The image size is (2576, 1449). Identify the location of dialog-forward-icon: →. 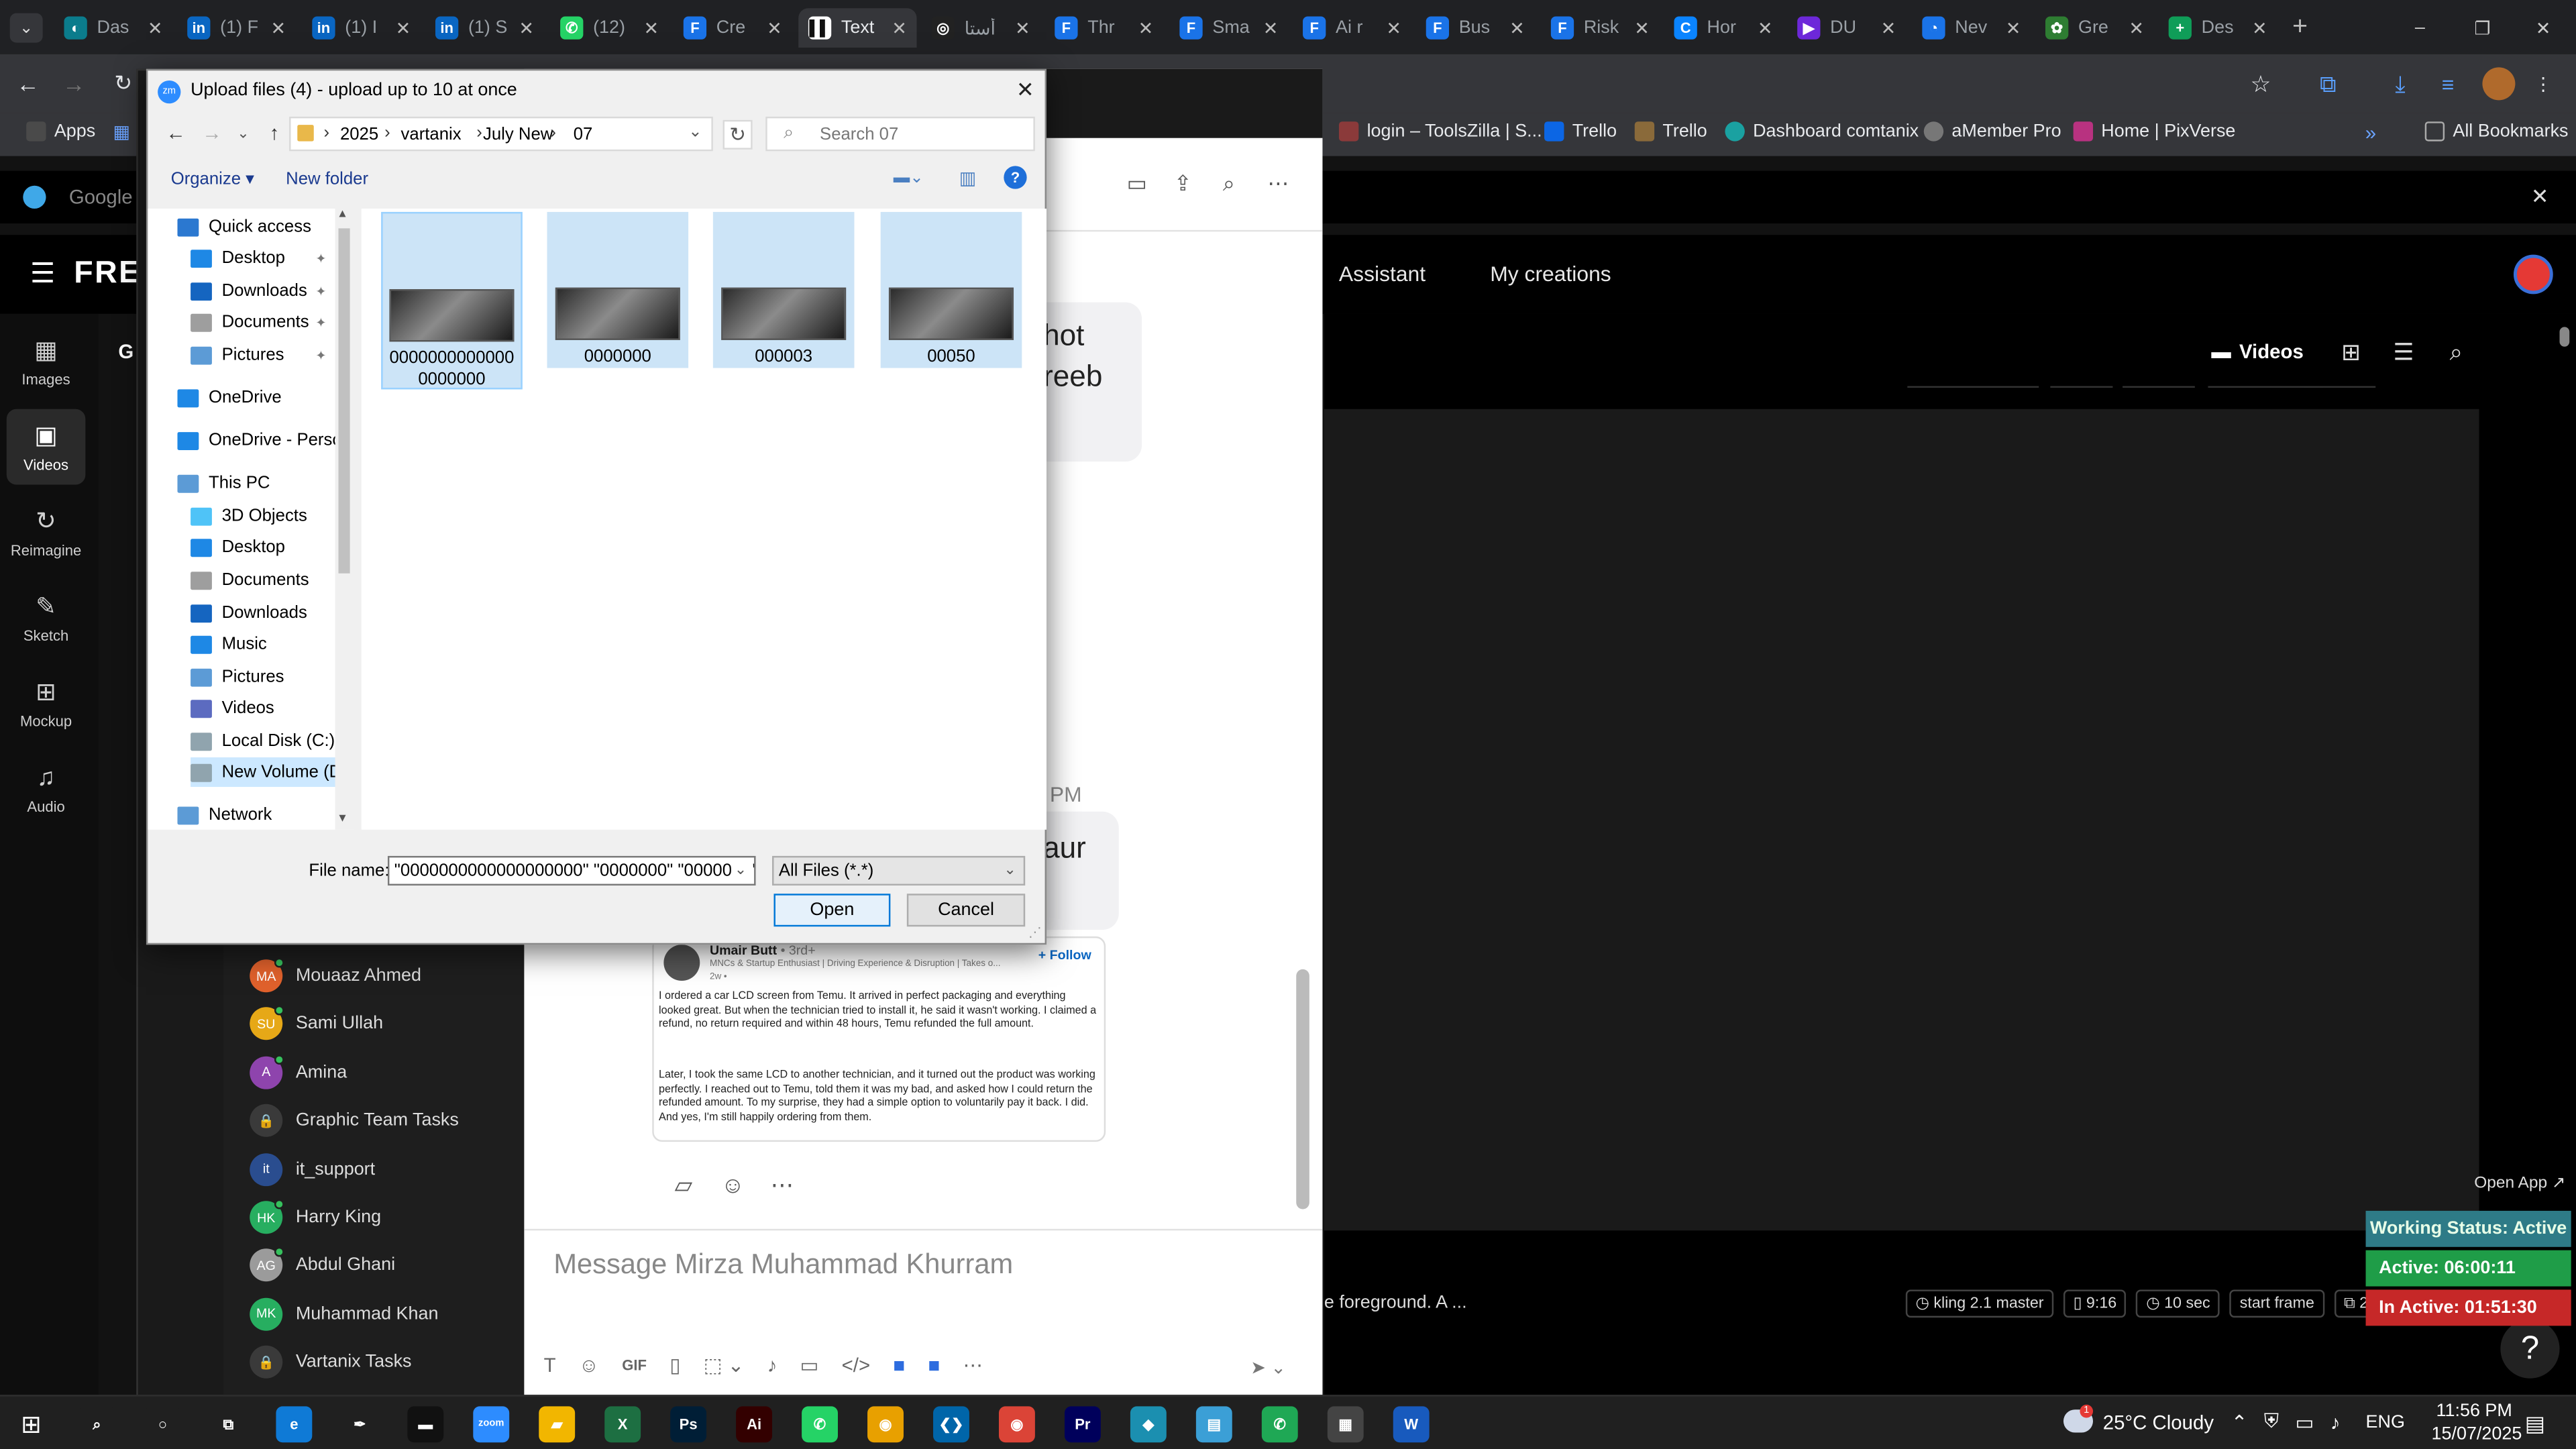
(212, 132).